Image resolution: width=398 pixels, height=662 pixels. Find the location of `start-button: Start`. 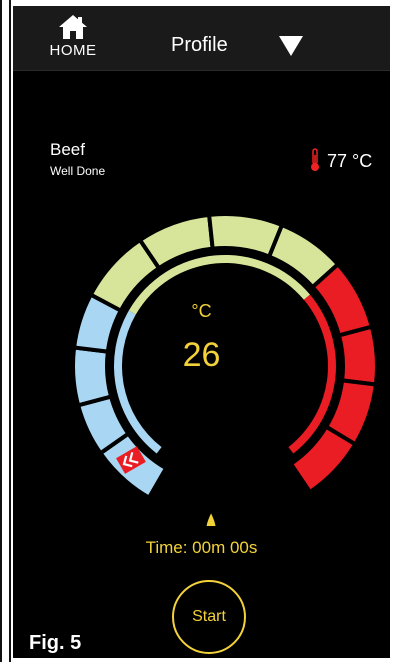

start-button: Start is located at coordinates (209, 617).